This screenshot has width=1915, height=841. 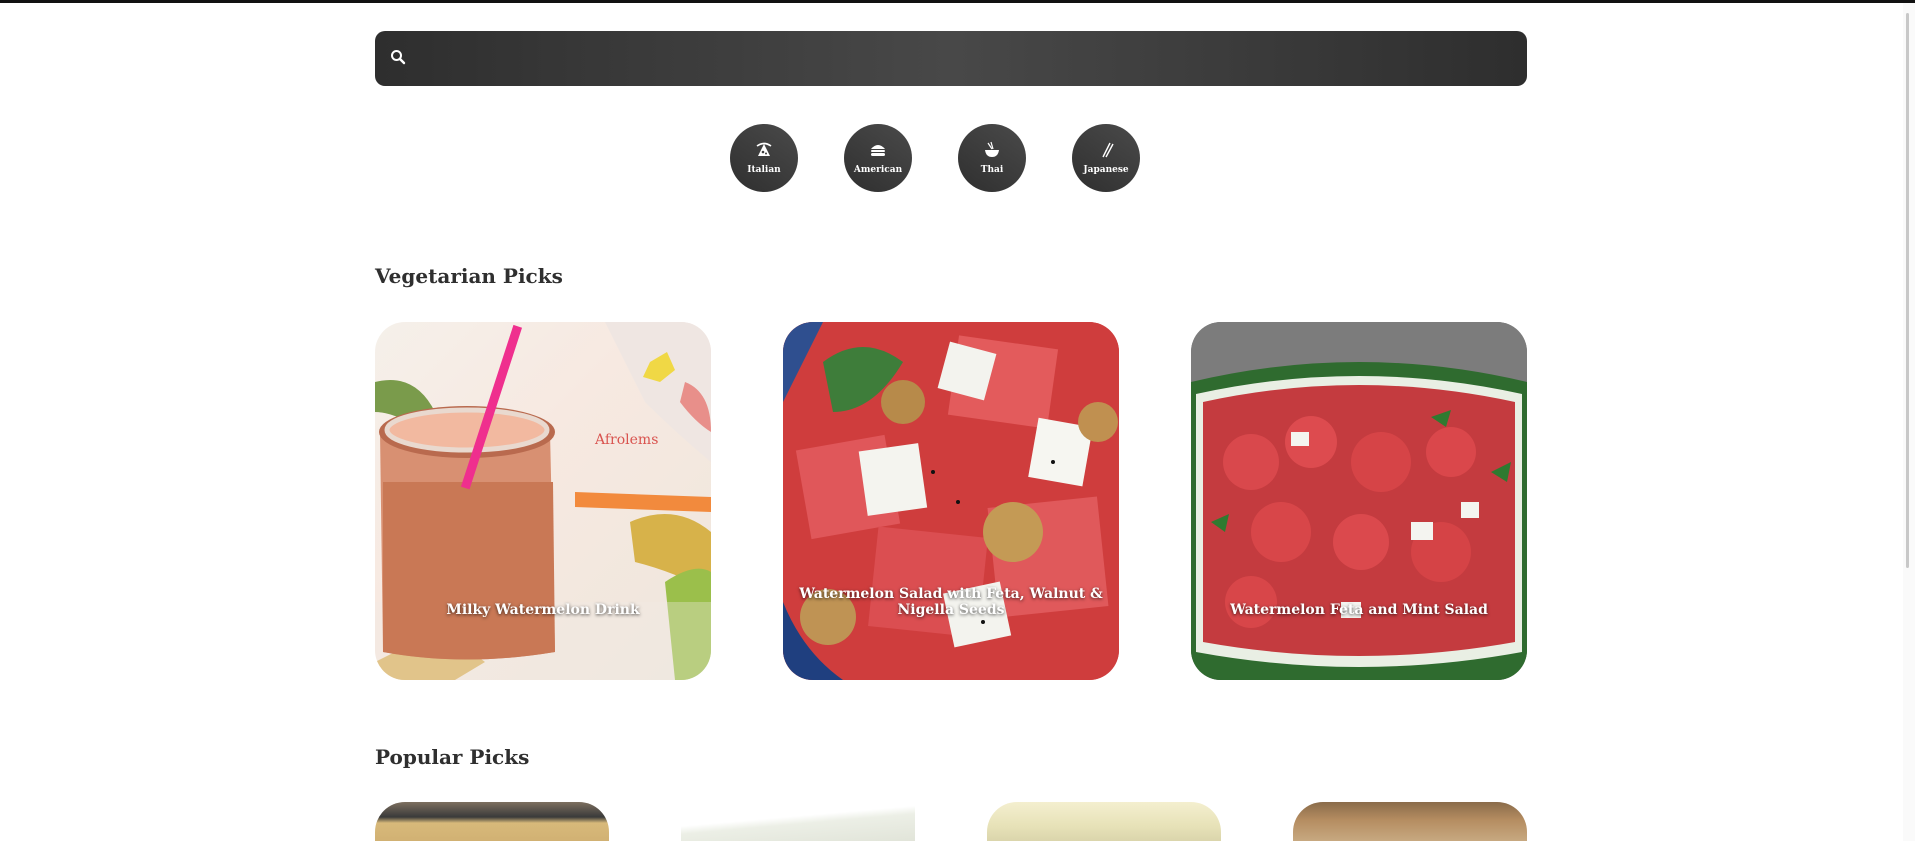 I want to click on section-title-popular: Popular Picks, so click(x=452, y=757).